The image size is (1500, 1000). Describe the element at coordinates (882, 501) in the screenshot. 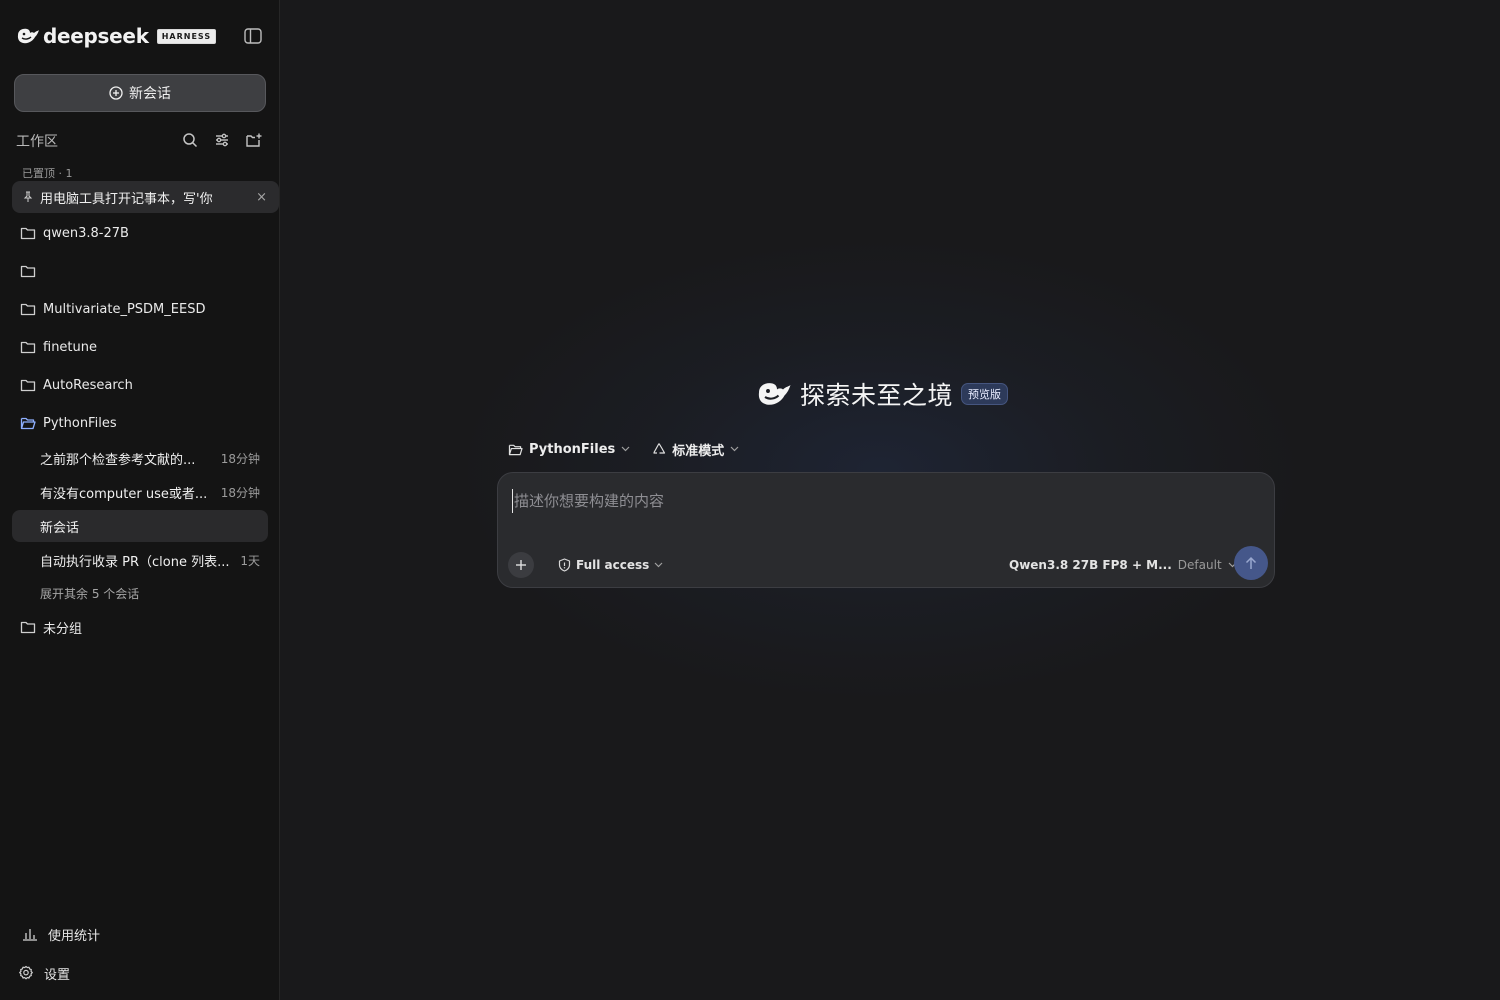

I see `prompt-input` at that location.